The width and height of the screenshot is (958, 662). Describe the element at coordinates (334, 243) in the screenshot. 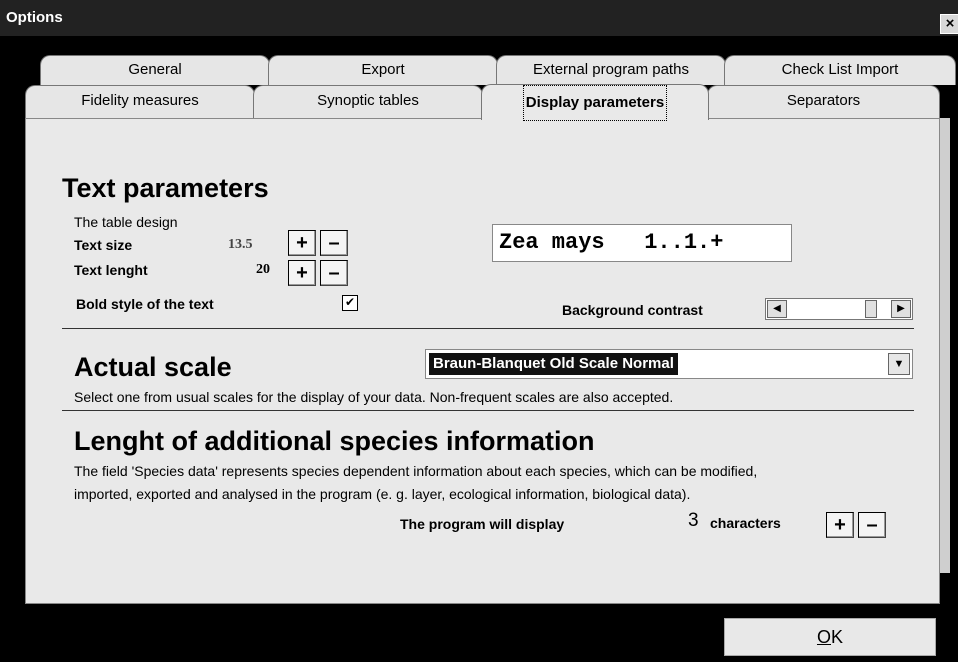

I see `text-size-minus-button: –` at that location.